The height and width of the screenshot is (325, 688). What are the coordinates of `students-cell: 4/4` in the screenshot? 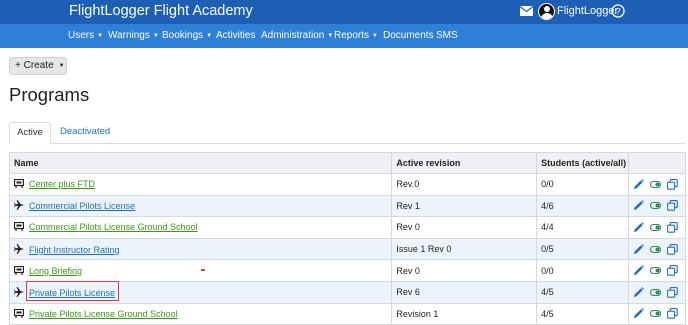 It's located at (582, 227).